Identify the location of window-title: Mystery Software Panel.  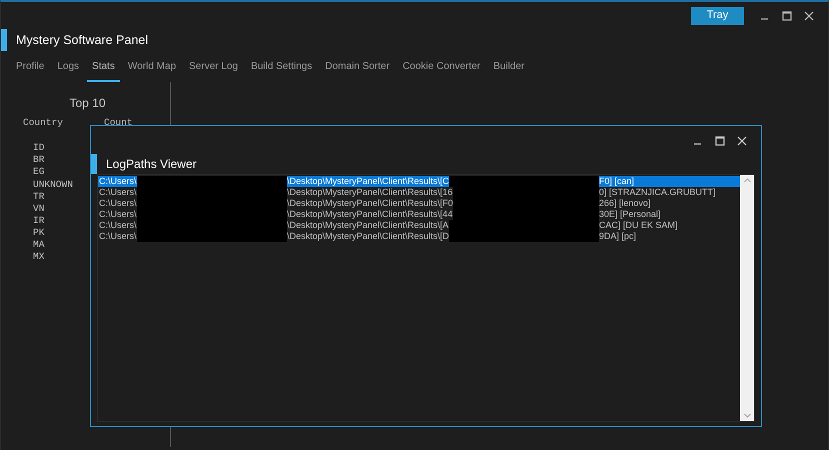
(82, 40).